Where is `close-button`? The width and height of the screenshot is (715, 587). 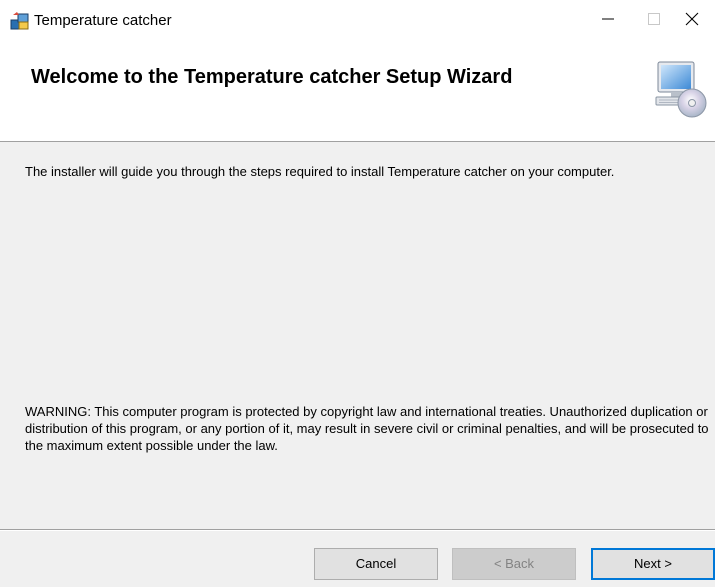
close-button is located at coordinates (692, 21).